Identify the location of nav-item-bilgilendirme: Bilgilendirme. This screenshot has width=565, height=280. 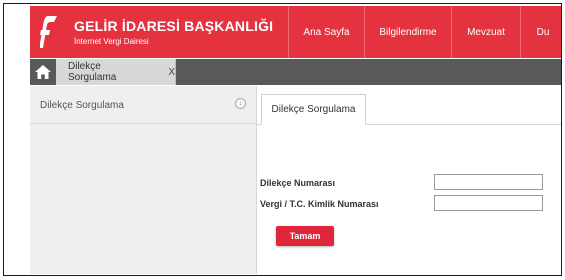
(407, 32).